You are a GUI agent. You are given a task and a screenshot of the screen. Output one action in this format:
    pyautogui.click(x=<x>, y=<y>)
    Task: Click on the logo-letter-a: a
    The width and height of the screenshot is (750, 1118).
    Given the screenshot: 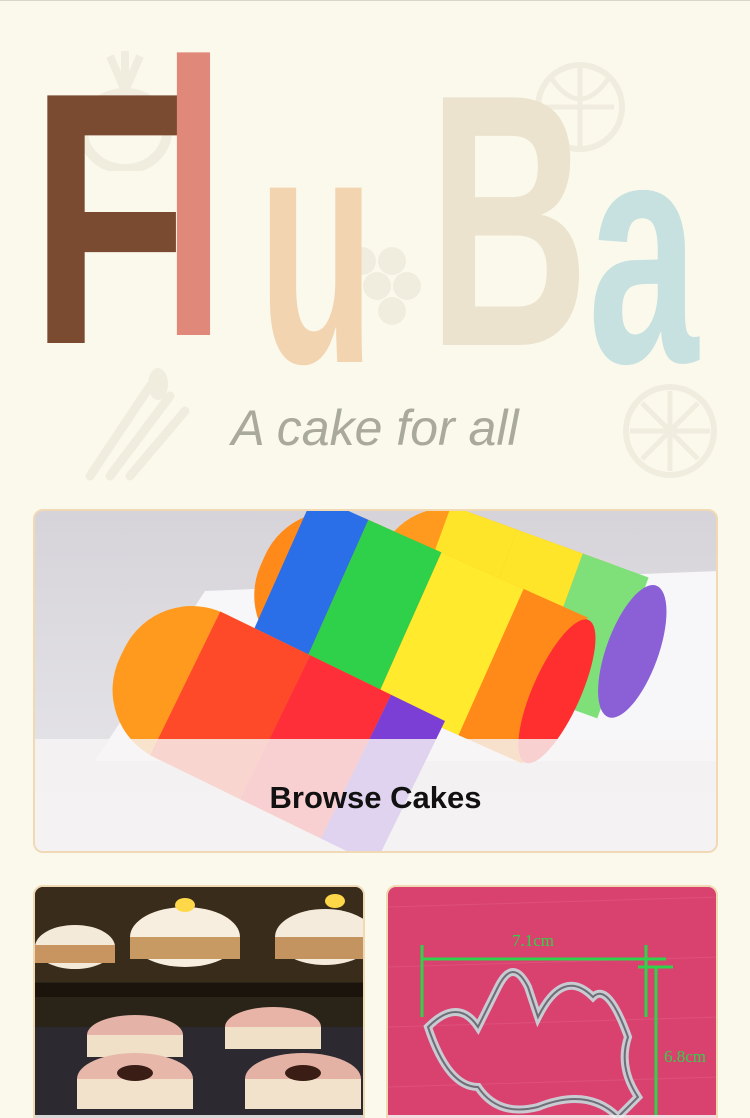 What is the action you would take?
    pyautogui.click(x=643, y=251)
    